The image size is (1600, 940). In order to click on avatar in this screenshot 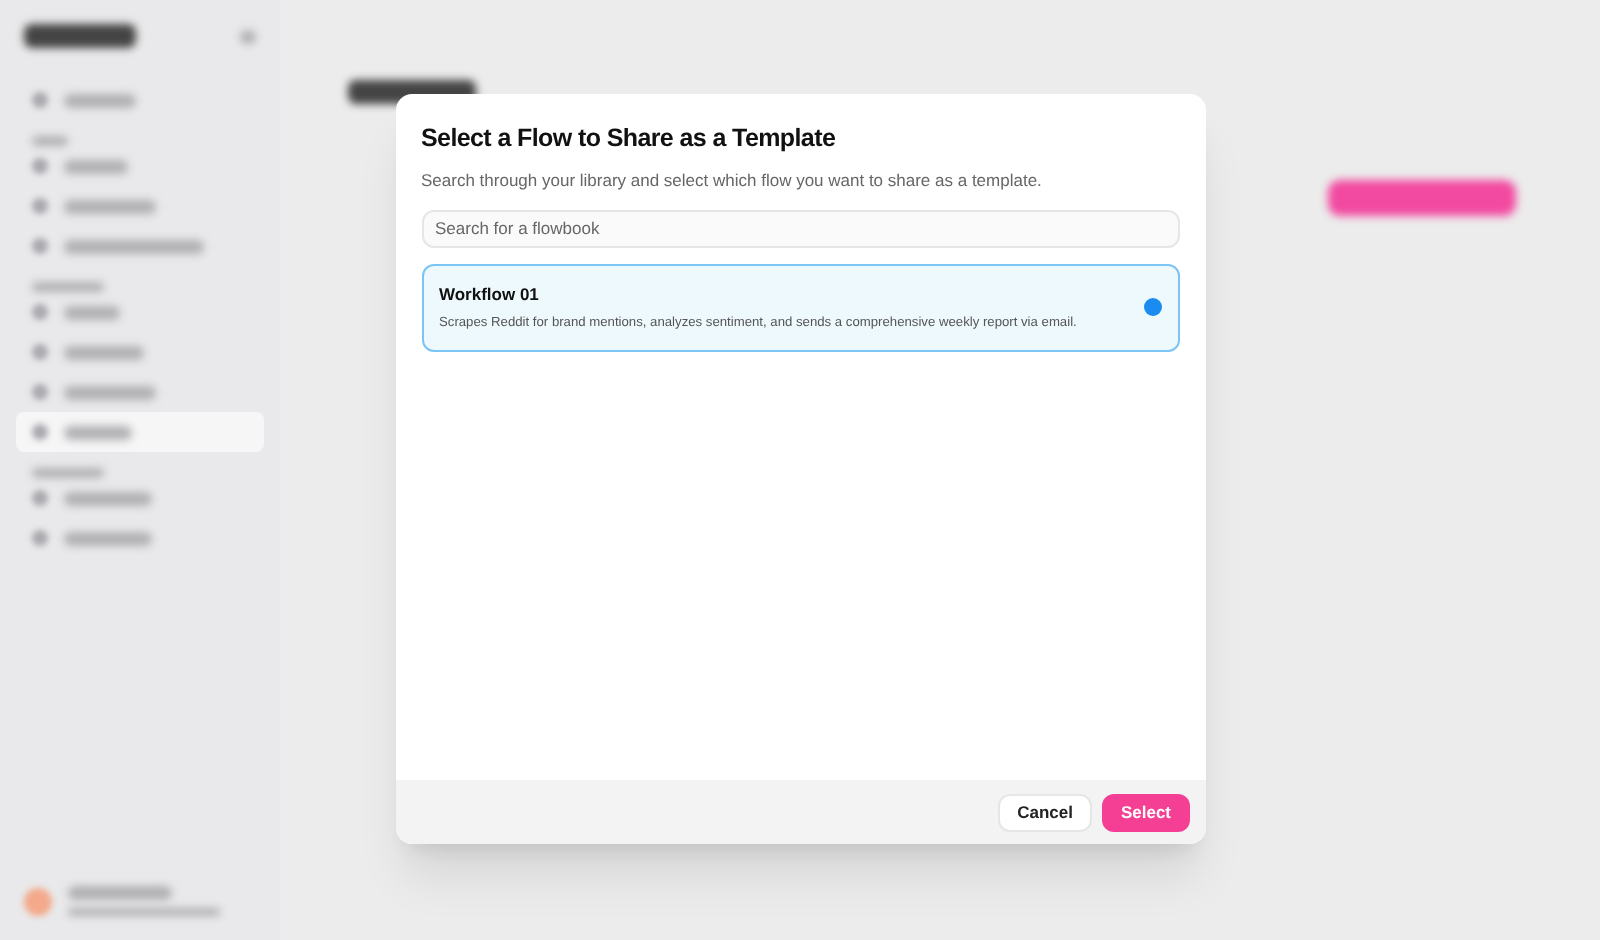, I will do `click(38, 901)`.